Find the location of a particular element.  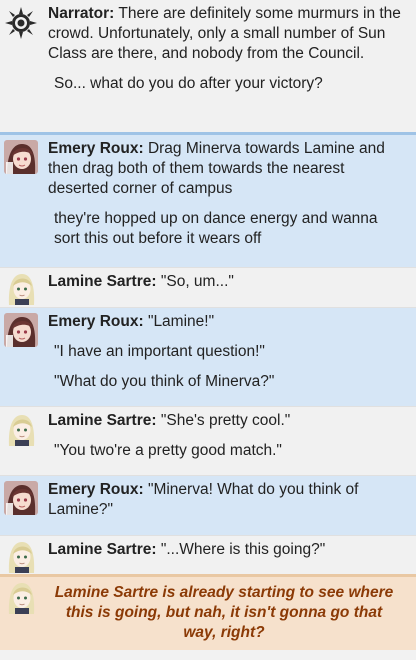

message-text: So... what do you do after your victory? is located at coordinates (188, 83).